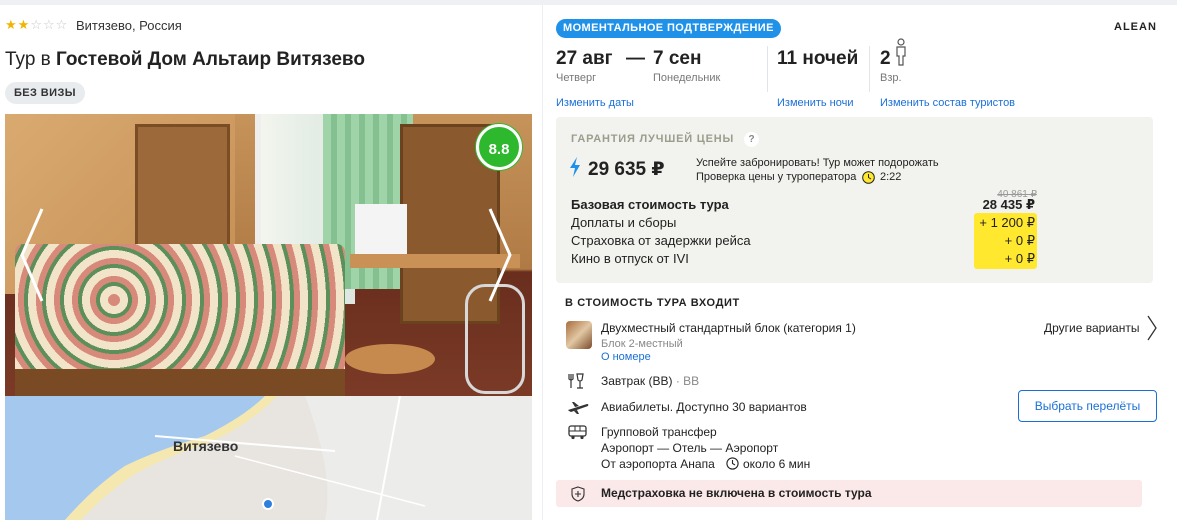 The height and width of the screenshot is (520, 1177). I want to click on transfer-duration: около 6 мин, so click(777, 464).